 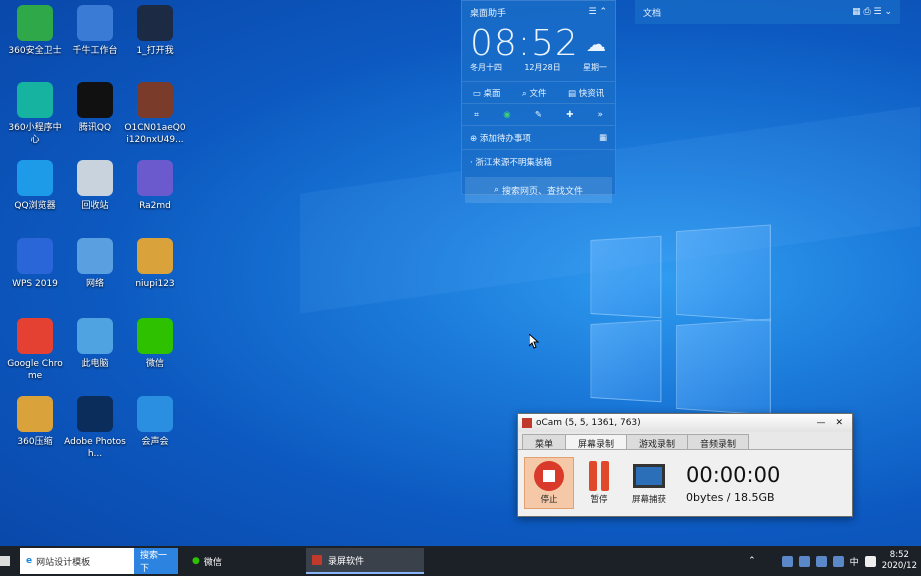 What do you see at coordinates (657, 442) in the screenshot?
I see `tab-game-record: 游戏录制` at bounding box center [657, 442].